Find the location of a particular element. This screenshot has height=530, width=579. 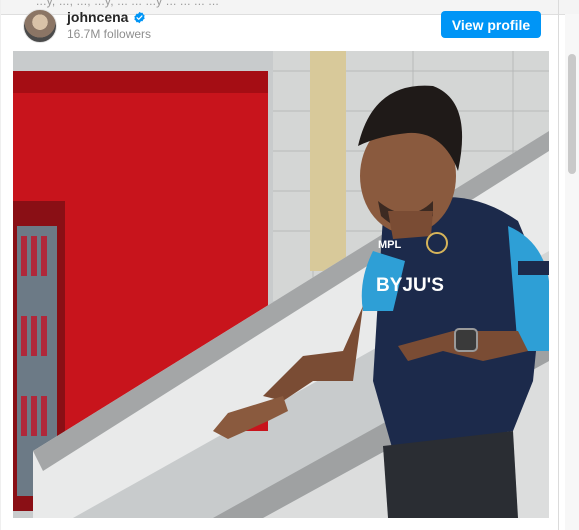

shirt-brand-logo: BYJU'S is located at coordinates (410, 285).